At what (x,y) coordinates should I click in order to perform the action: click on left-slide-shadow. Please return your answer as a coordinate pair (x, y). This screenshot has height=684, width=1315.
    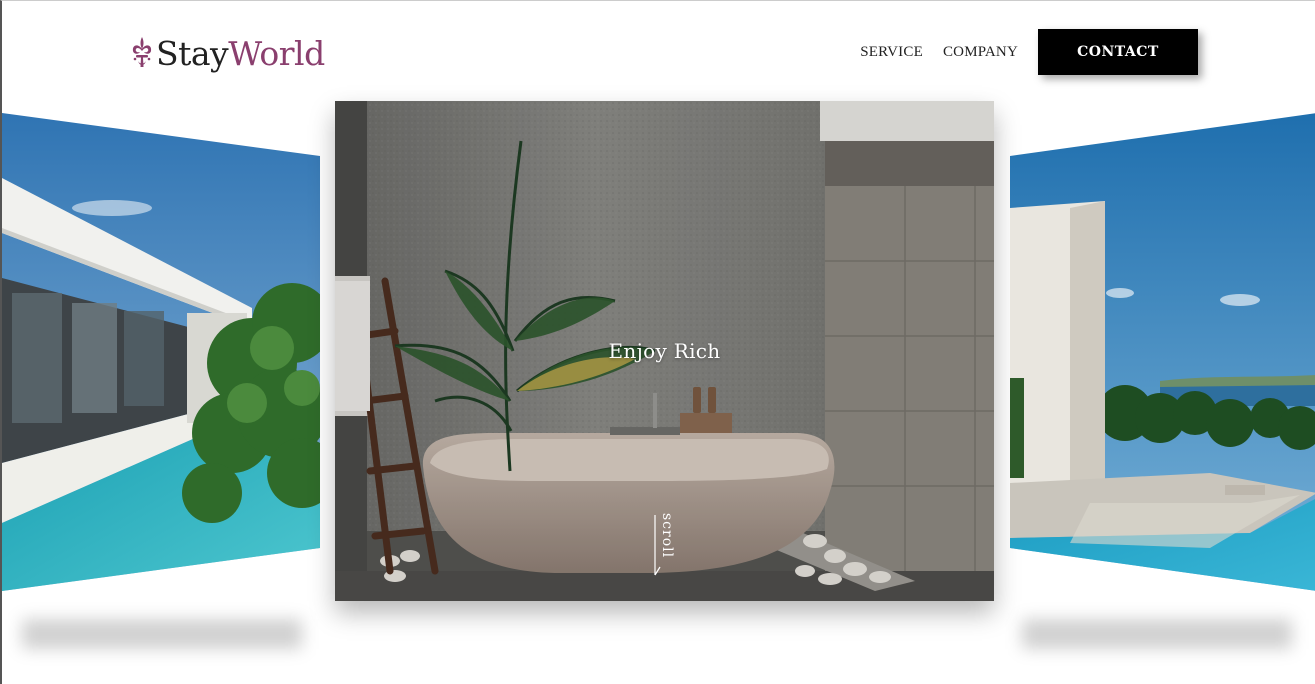
    Looking at the image, I should click on (162, 634).